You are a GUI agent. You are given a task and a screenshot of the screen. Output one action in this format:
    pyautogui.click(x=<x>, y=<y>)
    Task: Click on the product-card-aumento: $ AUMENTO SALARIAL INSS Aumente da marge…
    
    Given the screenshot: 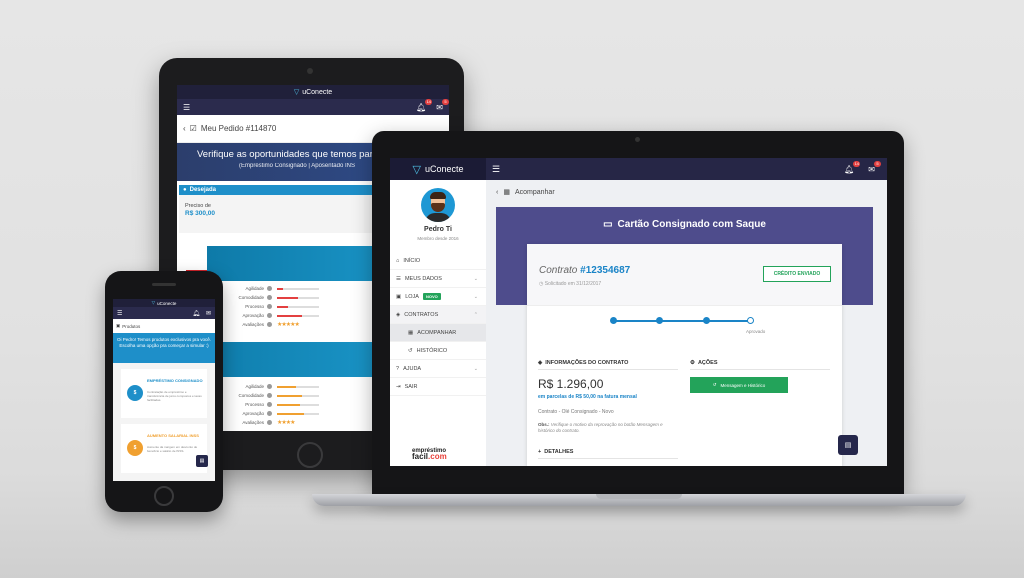 What is the action you would take?
    pyautogui.click(x=164, y=448)
    